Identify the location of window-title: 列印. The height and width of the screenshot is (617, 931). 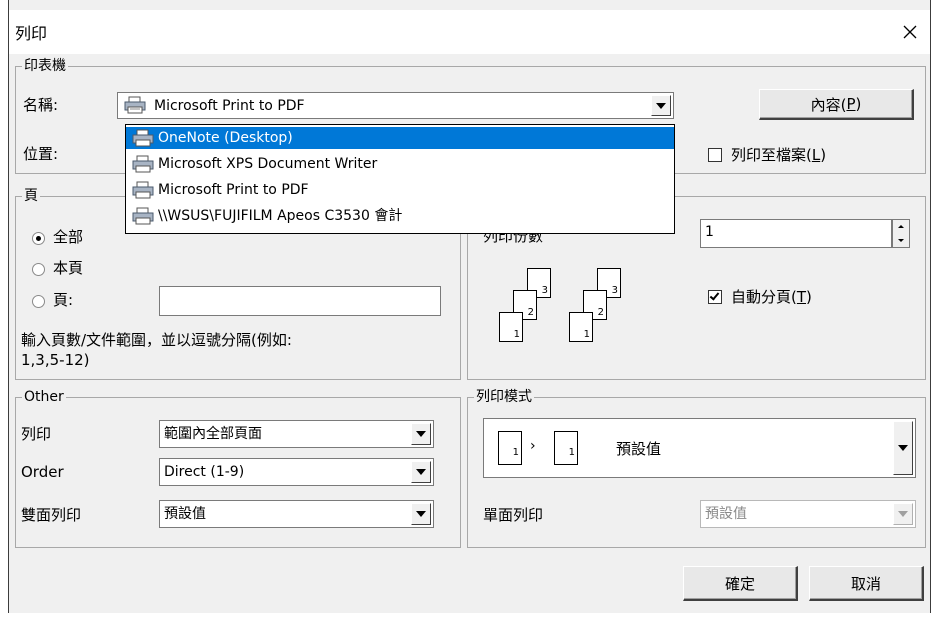
(31, 33).